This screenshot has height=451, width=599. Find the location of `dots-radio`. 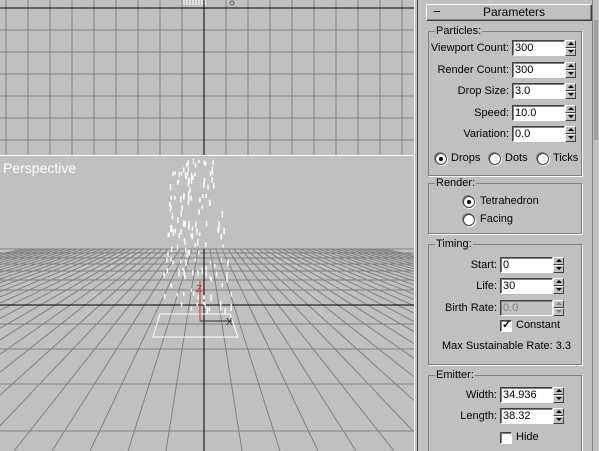

dots-radio is located at coordinates (495, 159).